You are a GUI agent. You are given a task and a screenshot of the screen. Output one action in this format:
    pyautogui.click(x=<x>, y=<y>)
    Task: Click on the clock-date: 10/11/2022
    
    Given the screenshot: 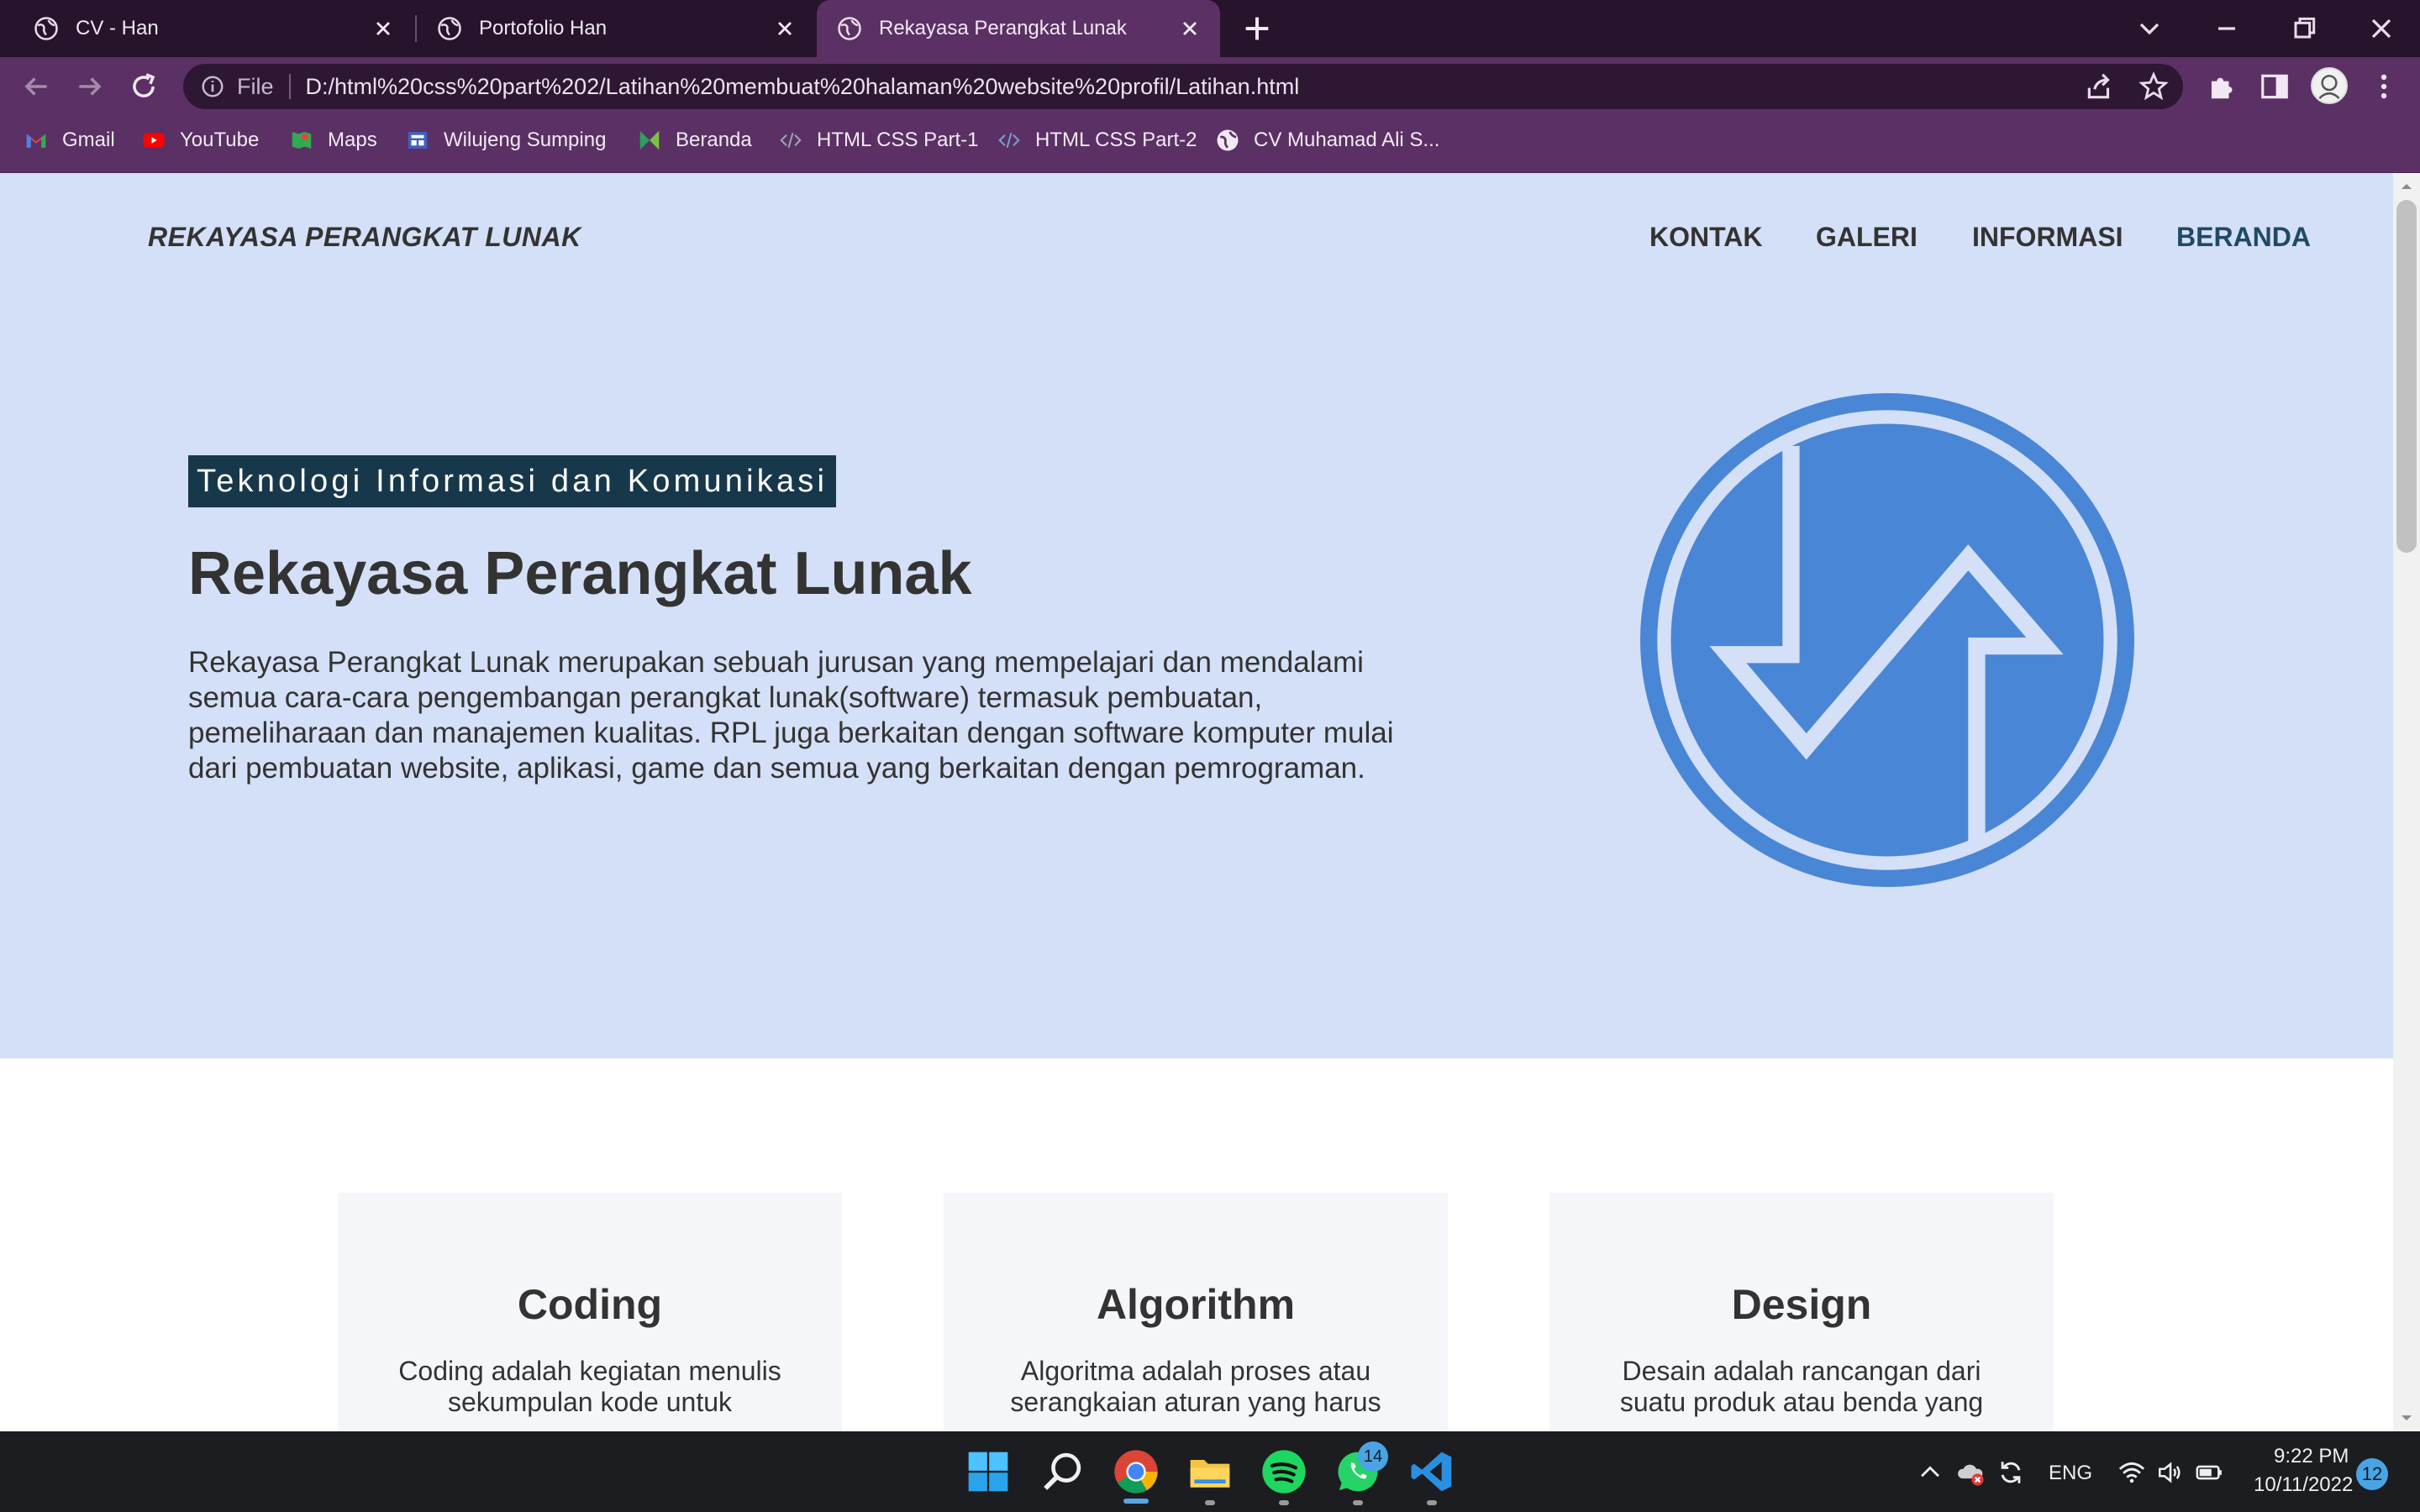 What is the action you would take?
    pyautogui.click(x=2303, y=1485)
    